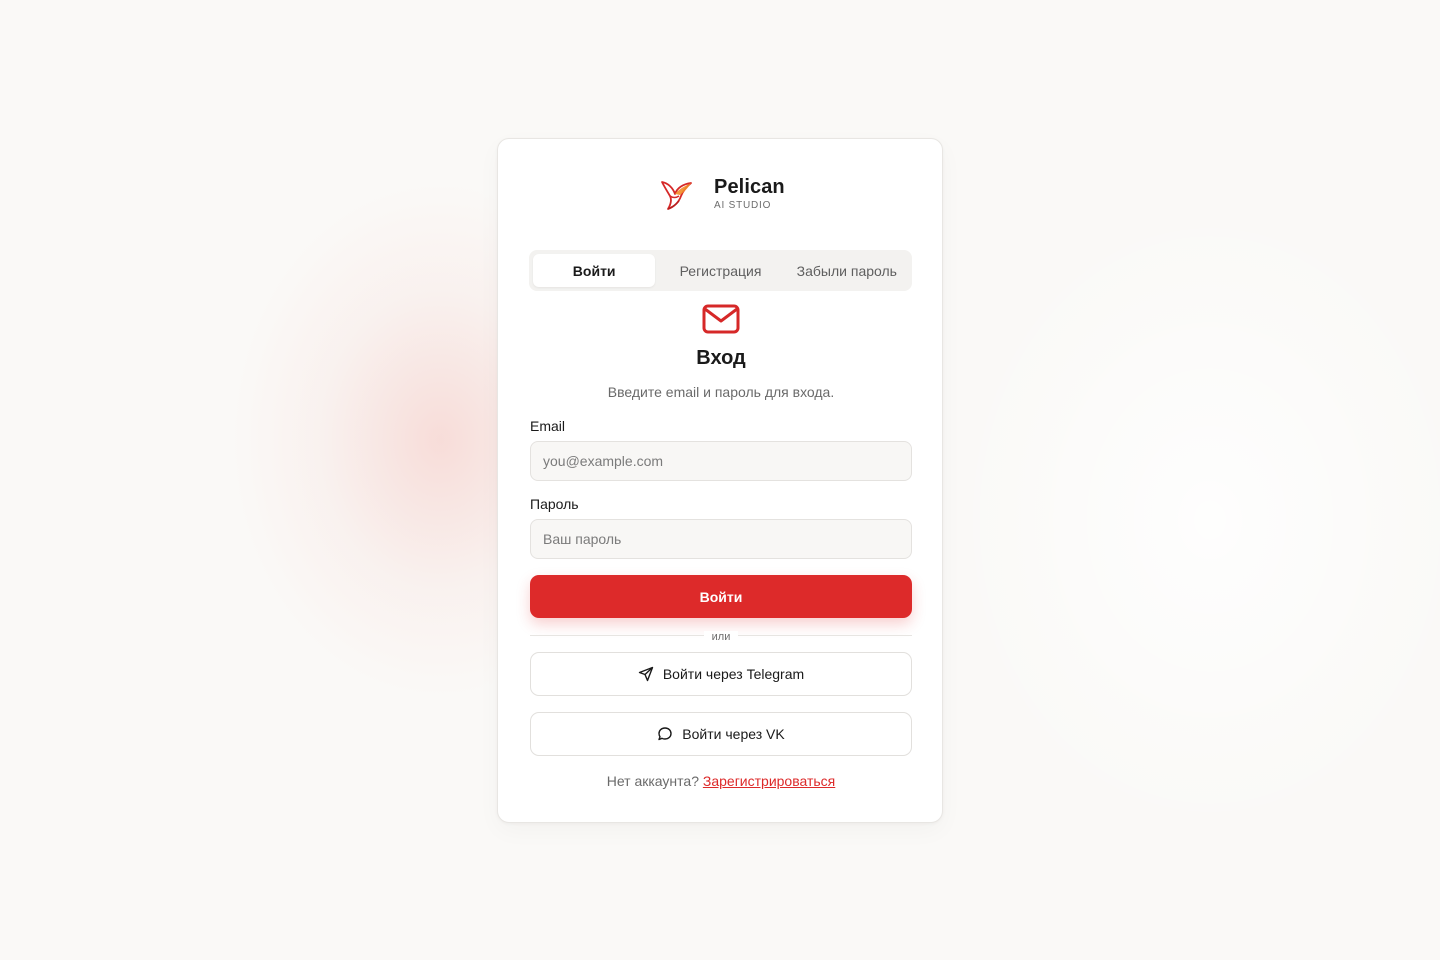 The height and width of the screenshot is (960, 1440). Describe the element at coordinates (652, 781) in the screenshot. I see `register-prompt-text: Нет аккаунта?` at that location.